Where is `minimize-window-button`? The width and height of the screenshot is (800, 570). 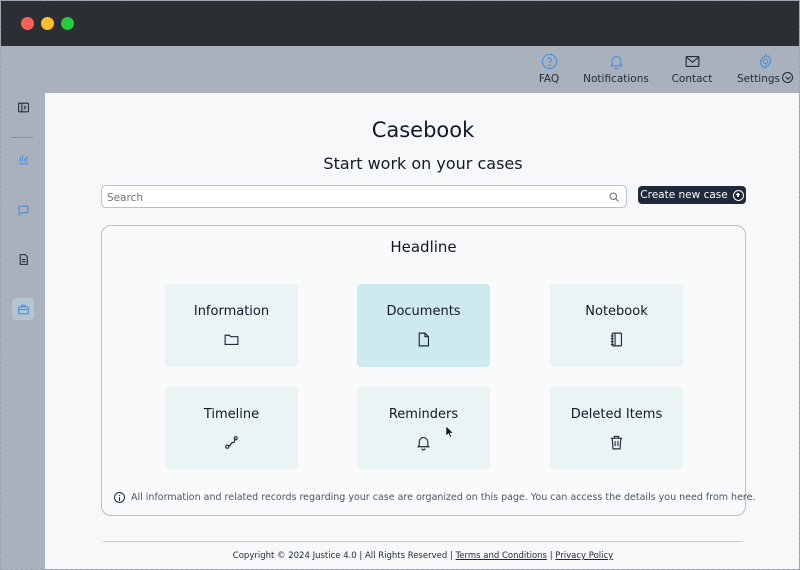
minimize-window-button is located at coordinates (47, 23).